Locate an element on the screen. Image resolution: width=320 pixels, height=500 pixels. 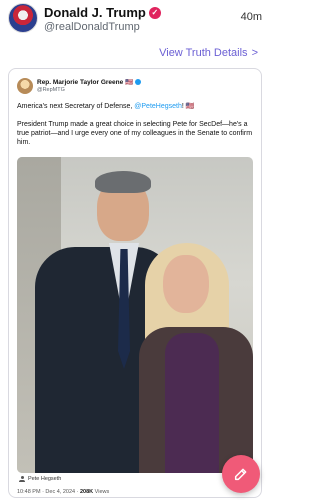
photo-woman-face is located at coordinates (186, 284).